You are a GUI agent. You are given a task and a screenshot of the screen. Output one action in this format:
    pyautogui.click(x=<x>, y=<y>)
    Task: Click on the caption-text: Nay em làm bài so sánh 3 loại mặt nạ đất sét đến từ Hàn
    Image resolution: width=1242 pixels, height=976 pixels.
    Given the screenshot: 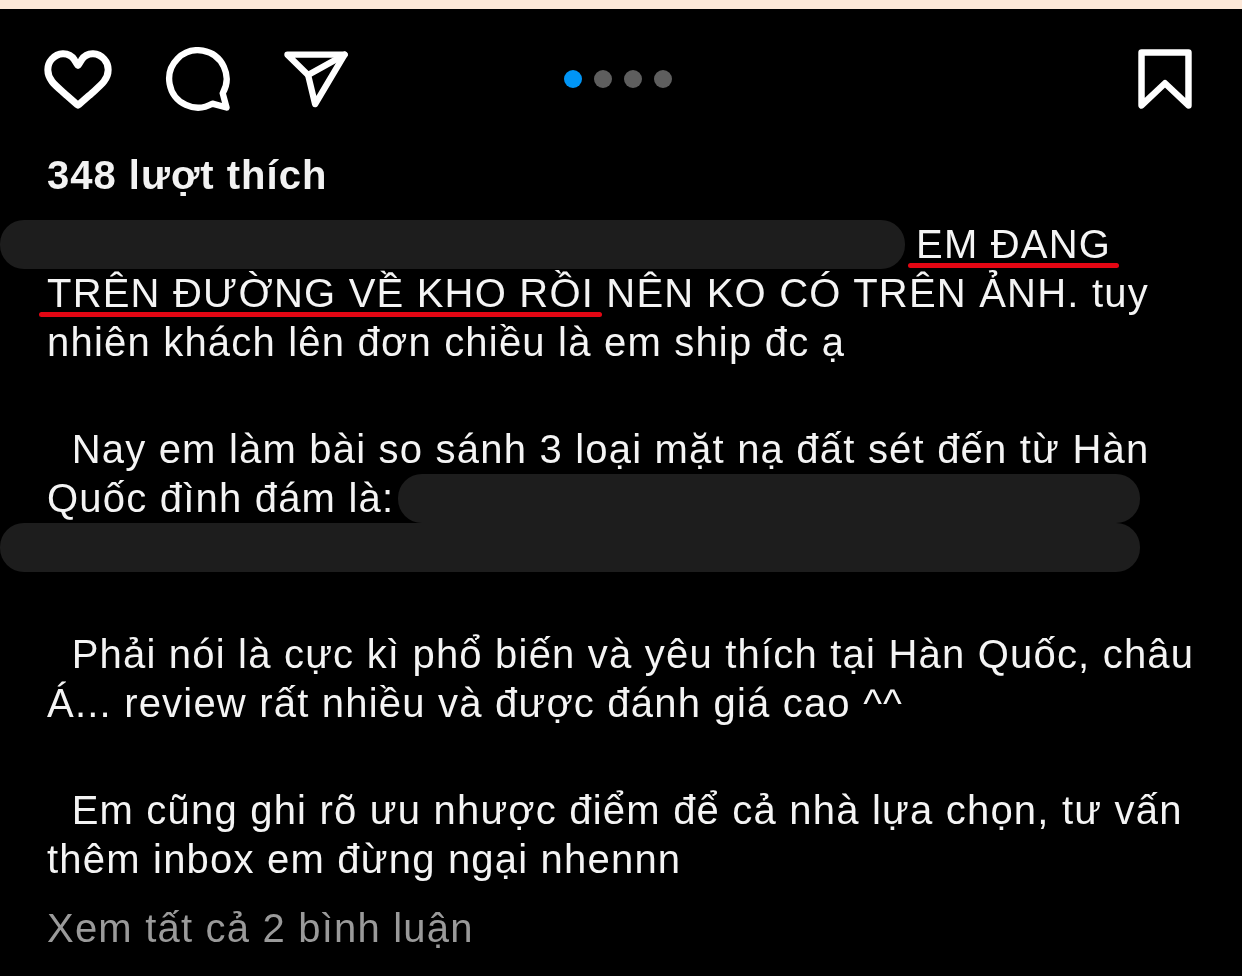 What is the action you would take?
    pyautogui.click(x=610, y=449)
    